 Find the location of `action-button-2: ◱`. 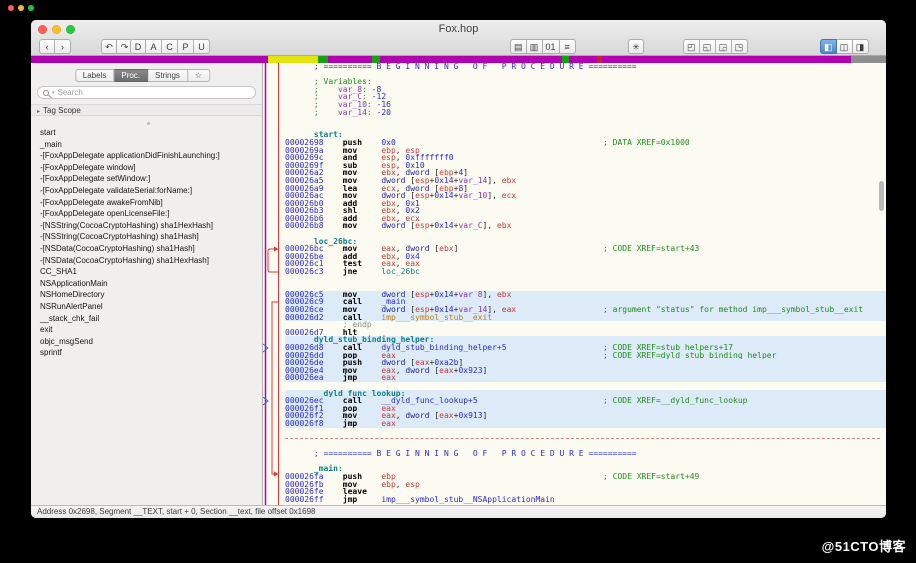

action-button-2: ◱ is located at coordinates (707, 46).